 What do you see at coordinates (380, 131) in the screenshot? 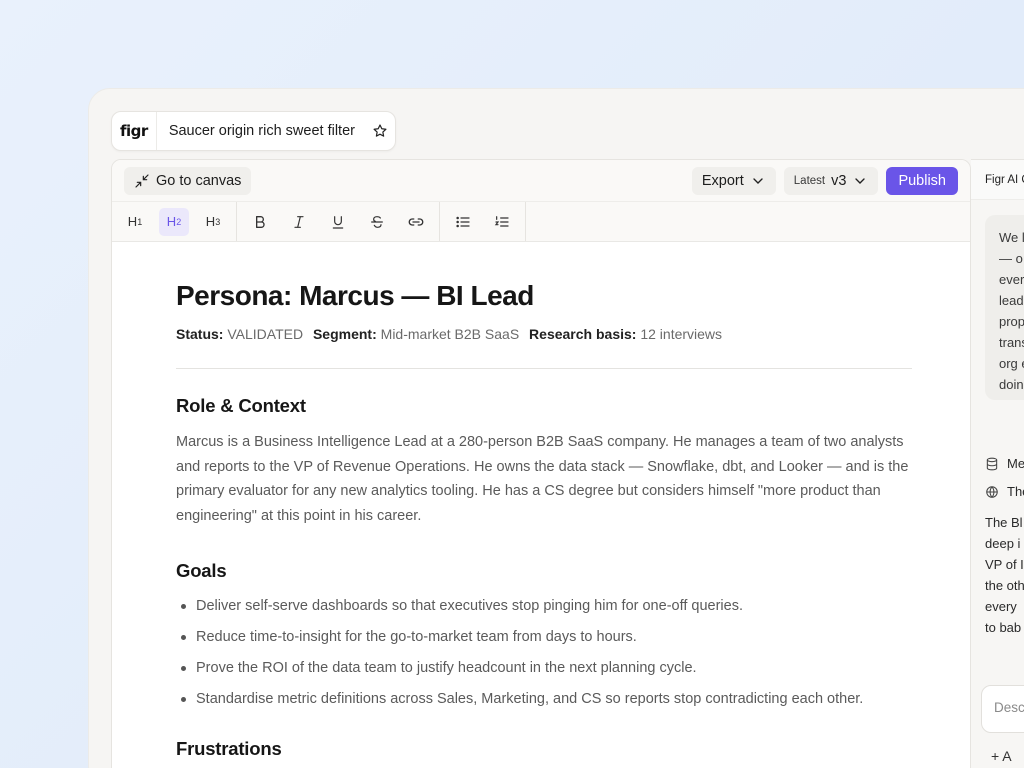
I see `star-icon` at bounding box center [380, 131].